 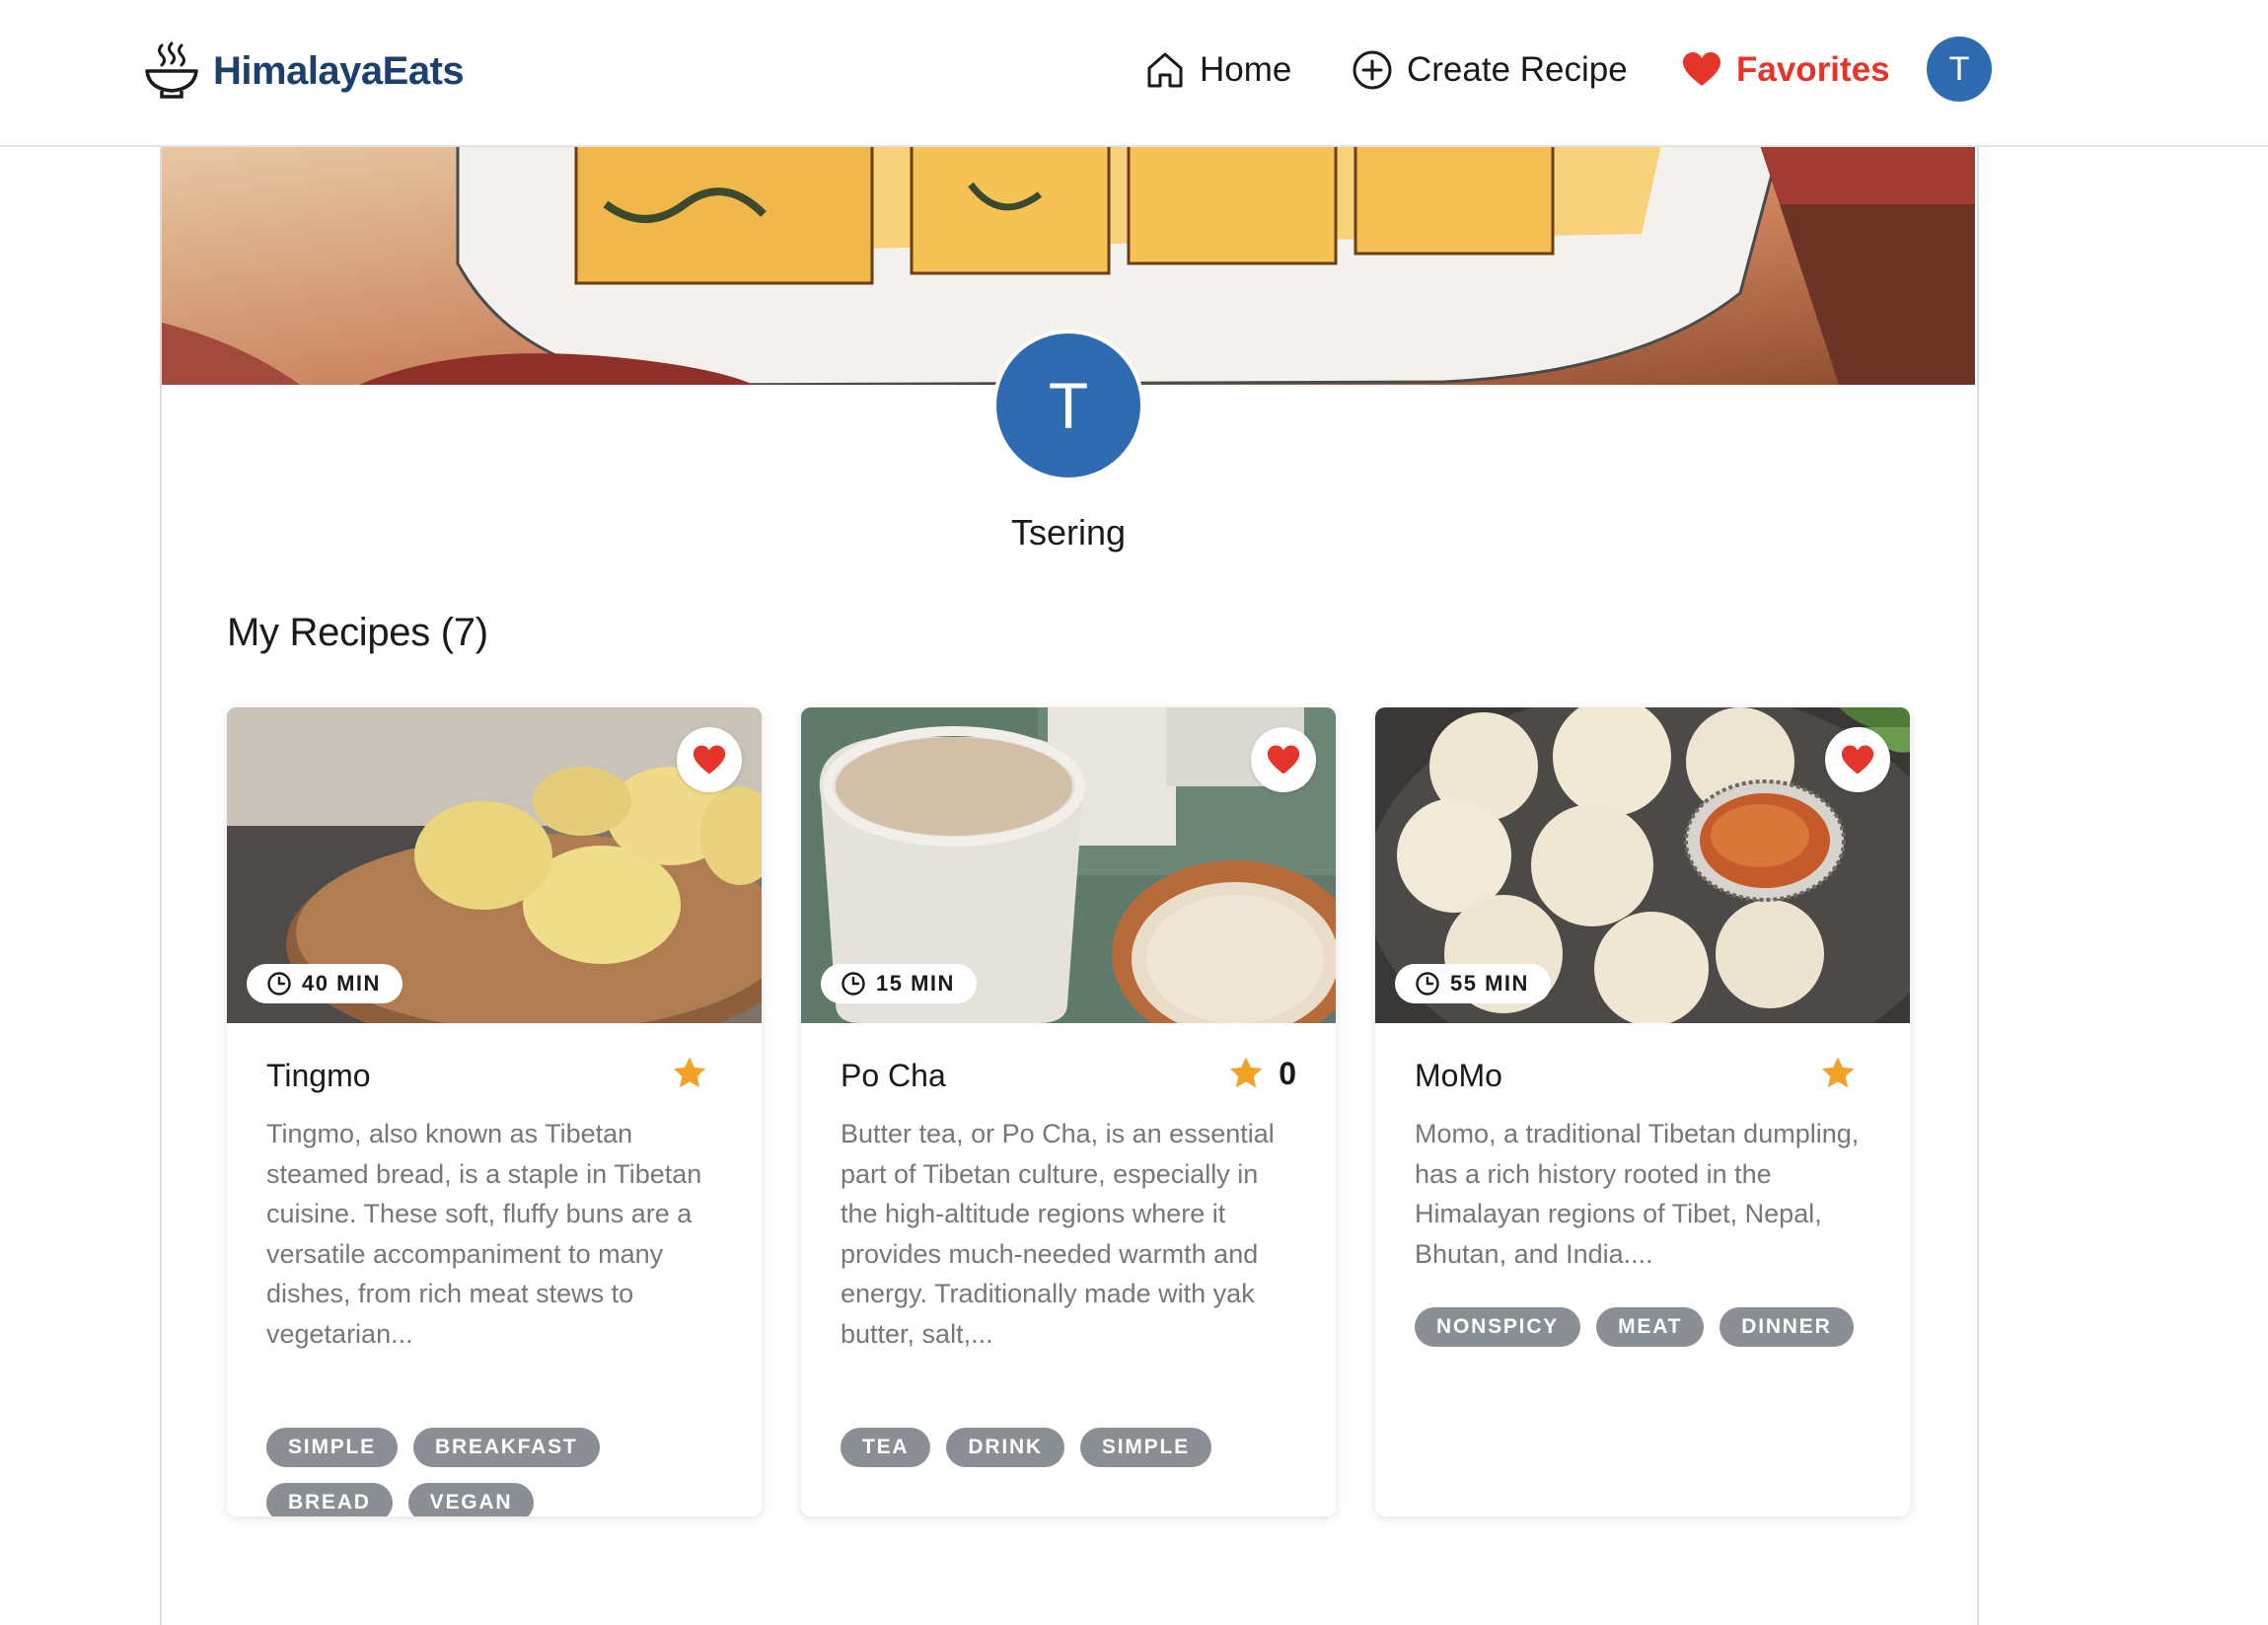 I want to click on recipe-tag: MEAT, so click(x=1650, y=1327).